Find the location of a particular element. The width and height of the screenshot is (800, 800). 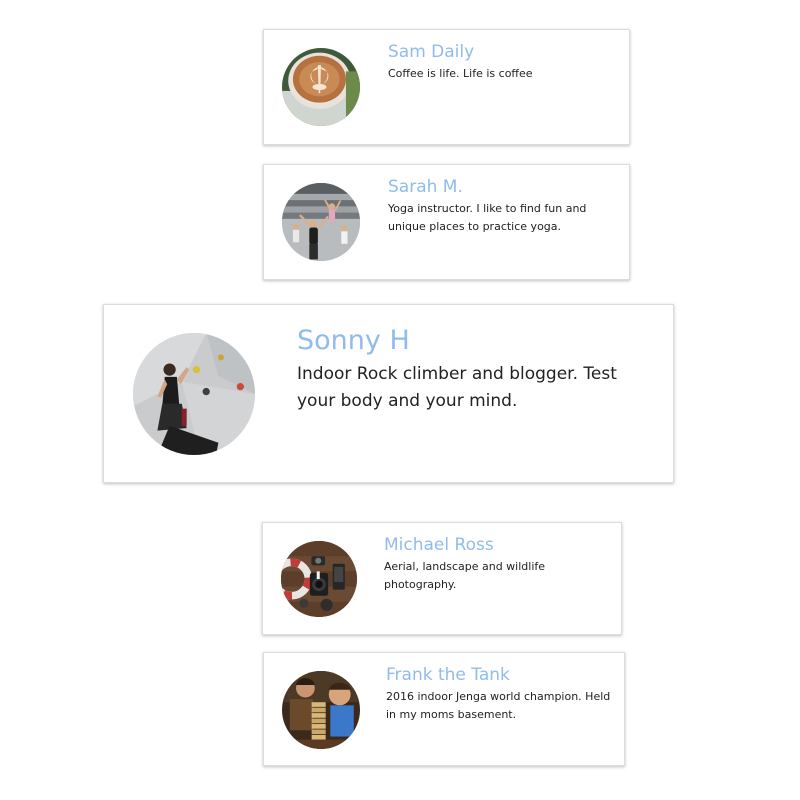

profile-name: Sarah M. is located at coordinates (425, 187).